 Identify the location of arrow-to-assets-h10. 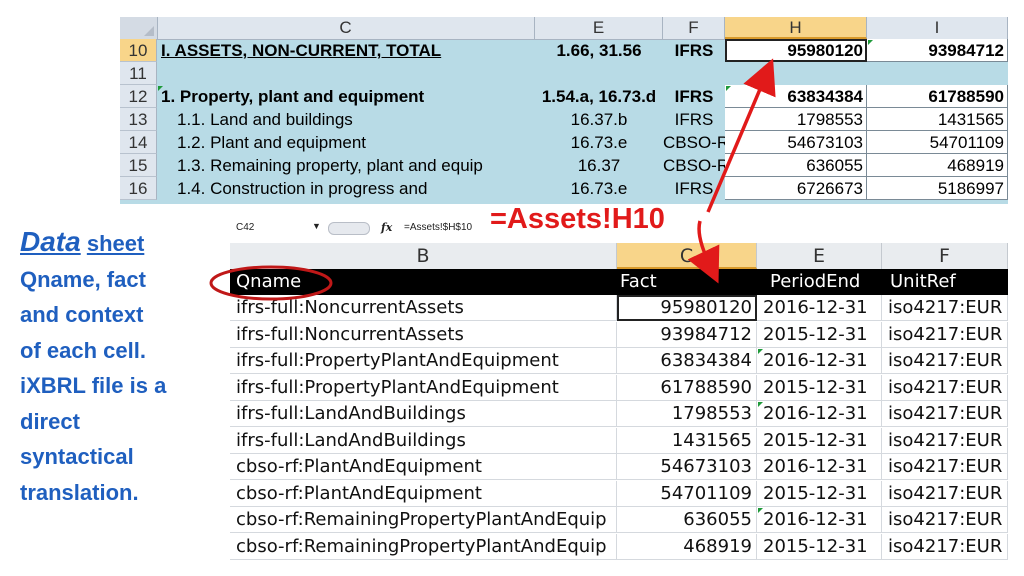
(741, 135).